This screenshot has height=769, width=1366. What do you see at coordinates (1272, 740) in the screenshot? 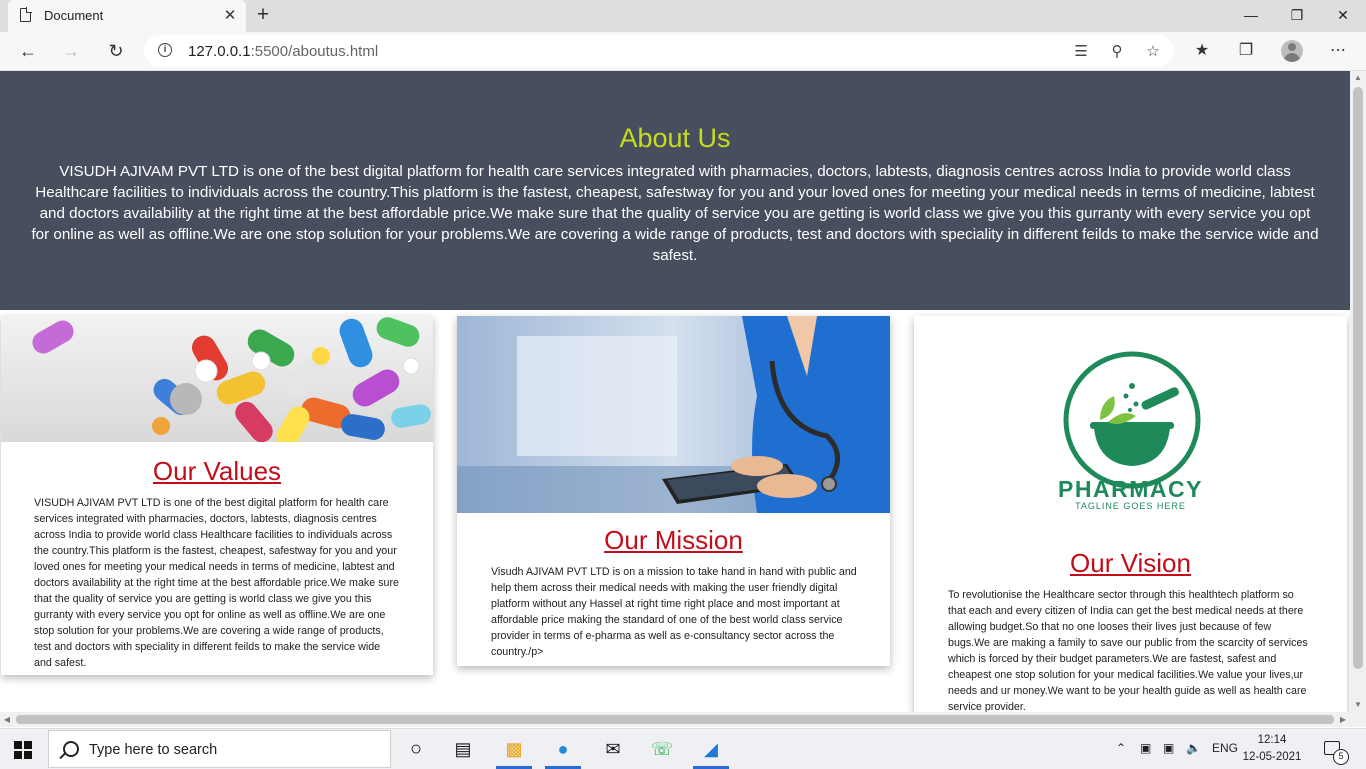
I see `clock-time: 12:14` at bounding box center [1272, 740].